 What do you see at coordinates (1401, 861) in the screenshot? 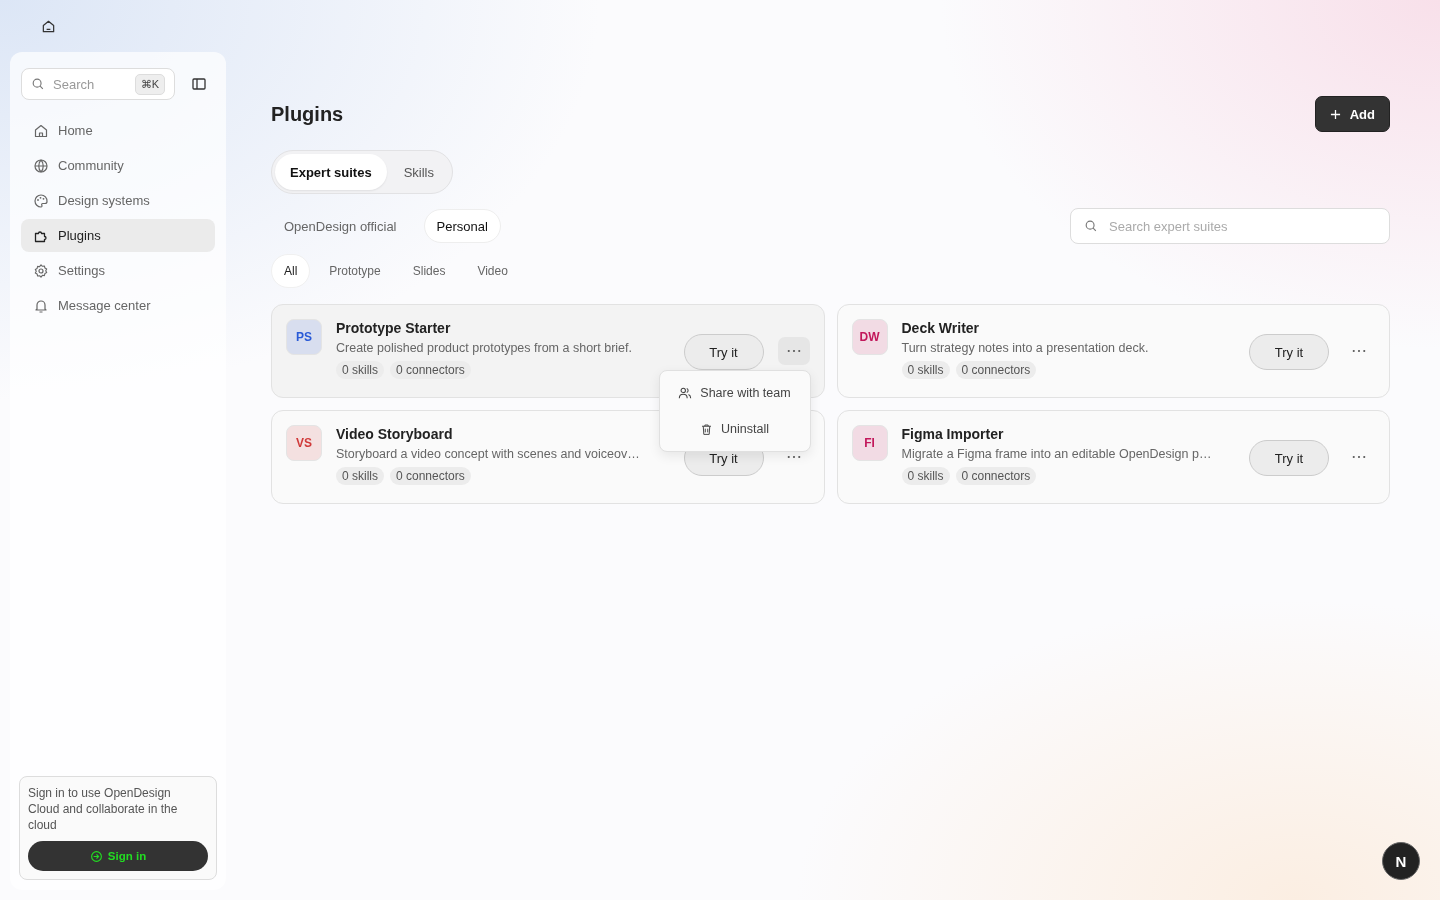
I see `assistant-button: N` at bounding box center [1401, 861].